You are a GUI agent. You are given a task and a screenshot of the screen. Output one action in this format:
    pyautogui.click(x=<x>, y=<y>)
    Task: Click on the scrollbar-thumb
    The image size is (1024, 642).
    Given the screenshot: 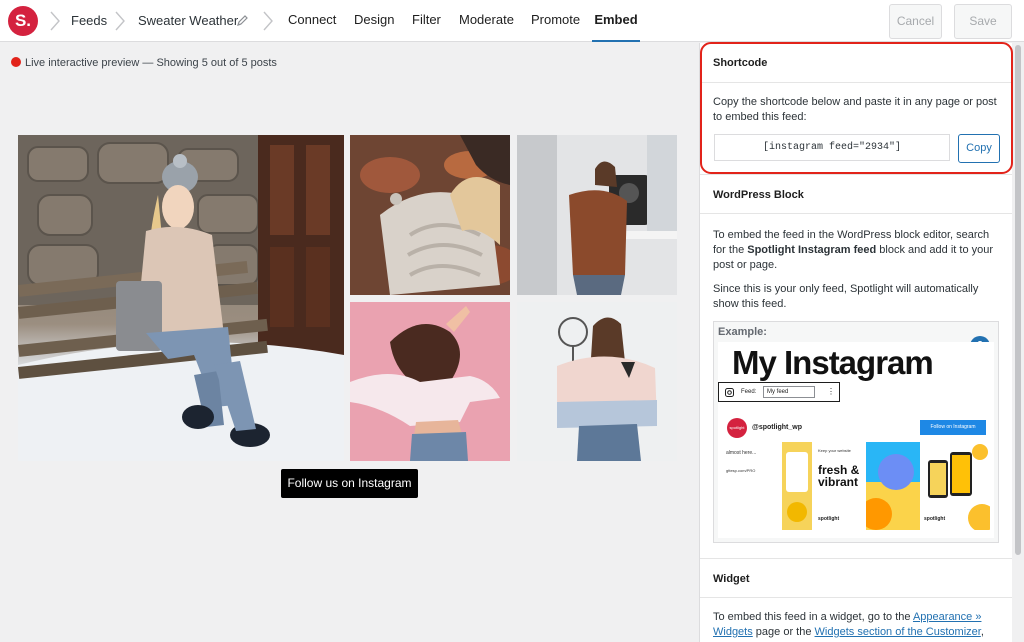 What is the action you would take?
    pyautogui.click(x=1018, y=300)
    